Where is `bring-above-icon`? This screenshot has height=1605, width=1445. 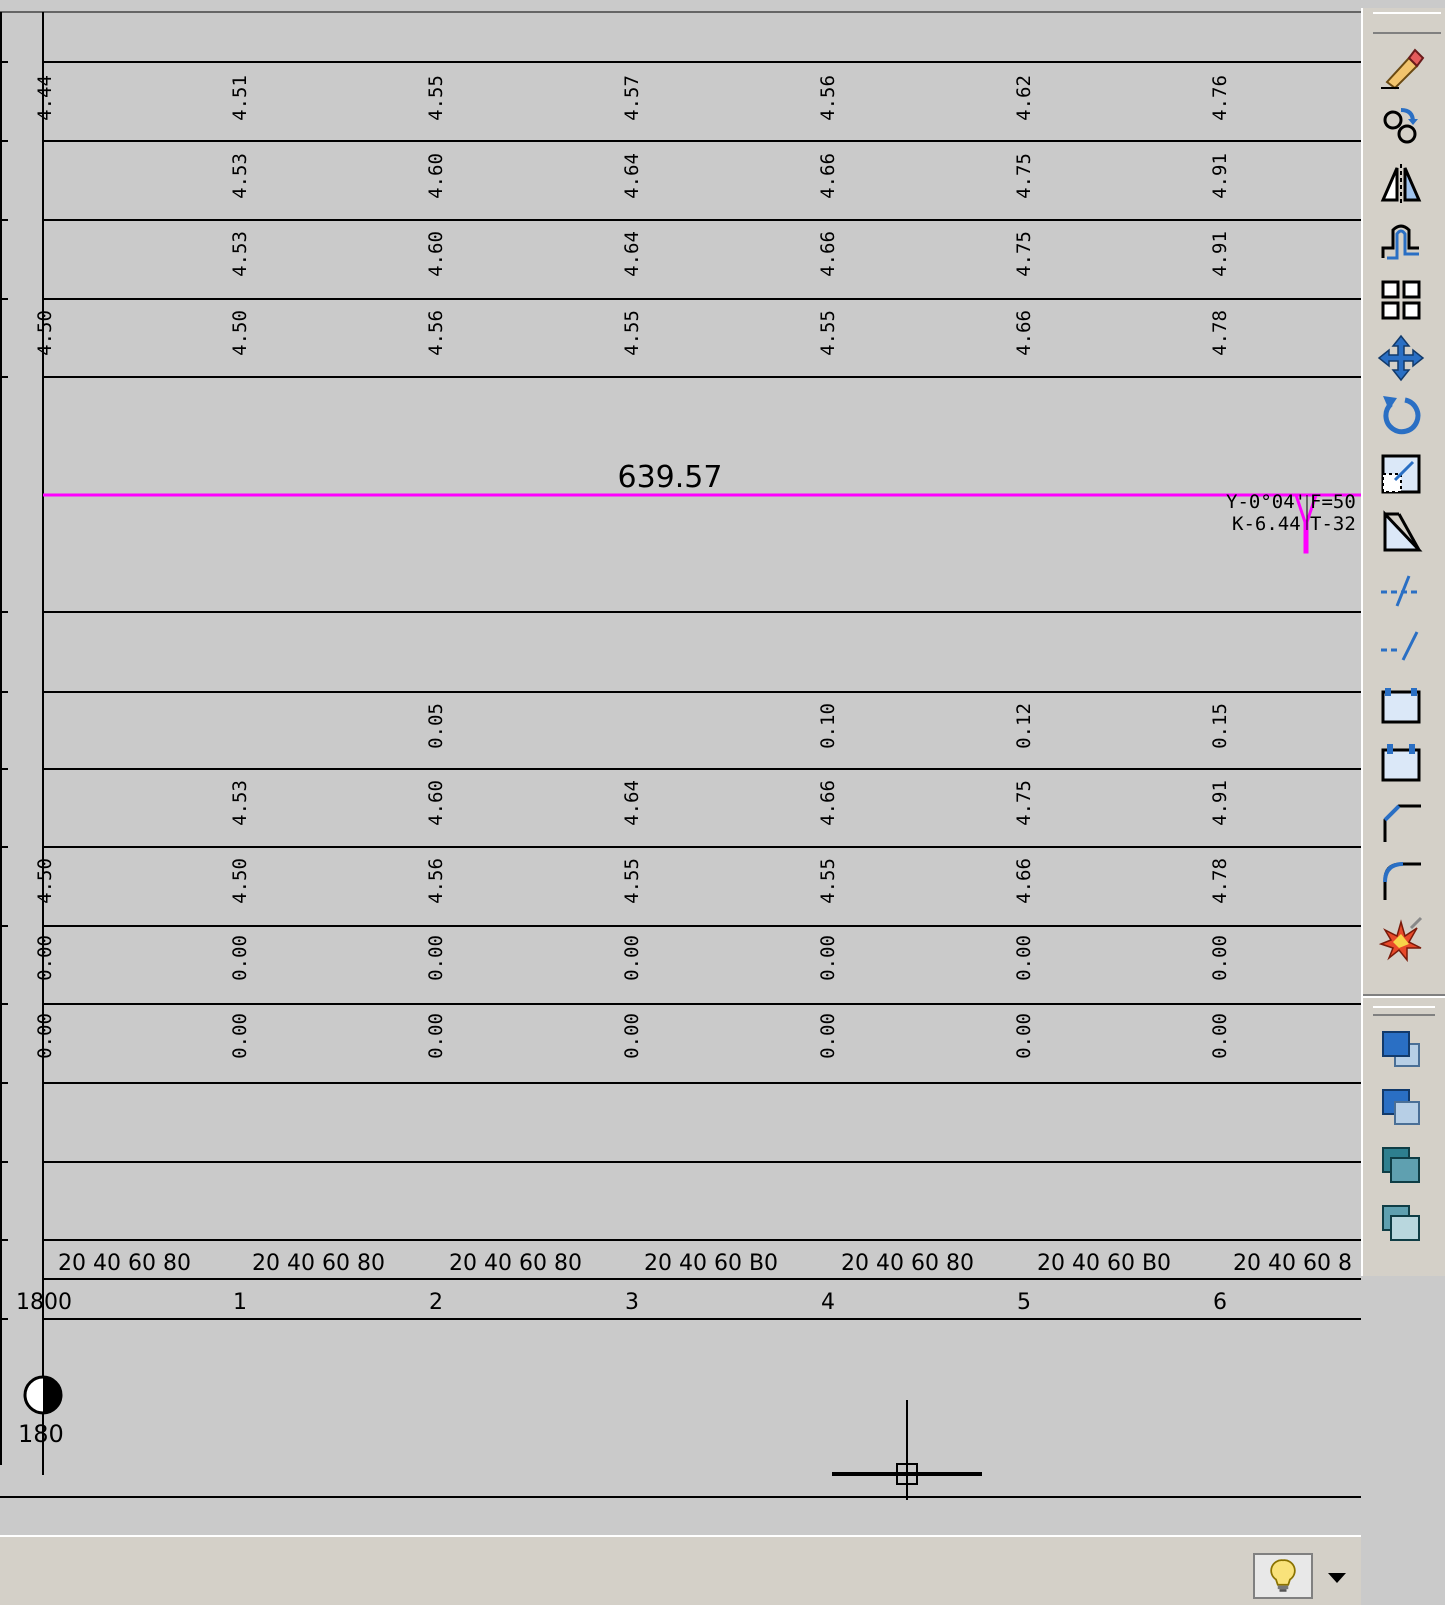 bring-above-icon is located at coordinates (1401, 1165).